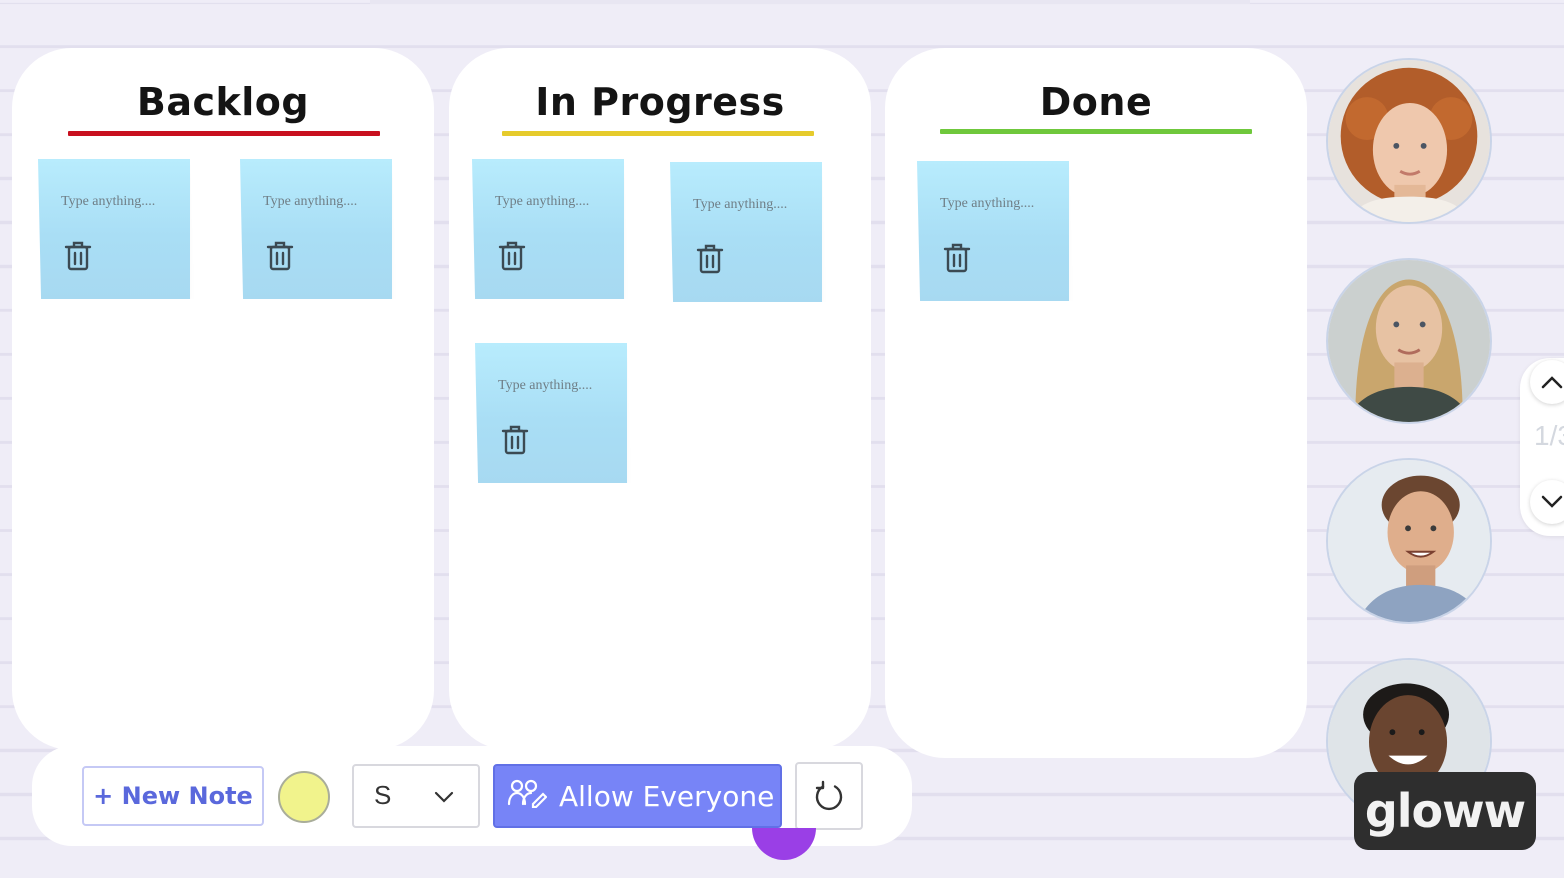 The image size is (1564, 878). What do you see at coordinates (784, 844) in the screenshot?
I see `decorative-blob` at bounding box center [784, 844].